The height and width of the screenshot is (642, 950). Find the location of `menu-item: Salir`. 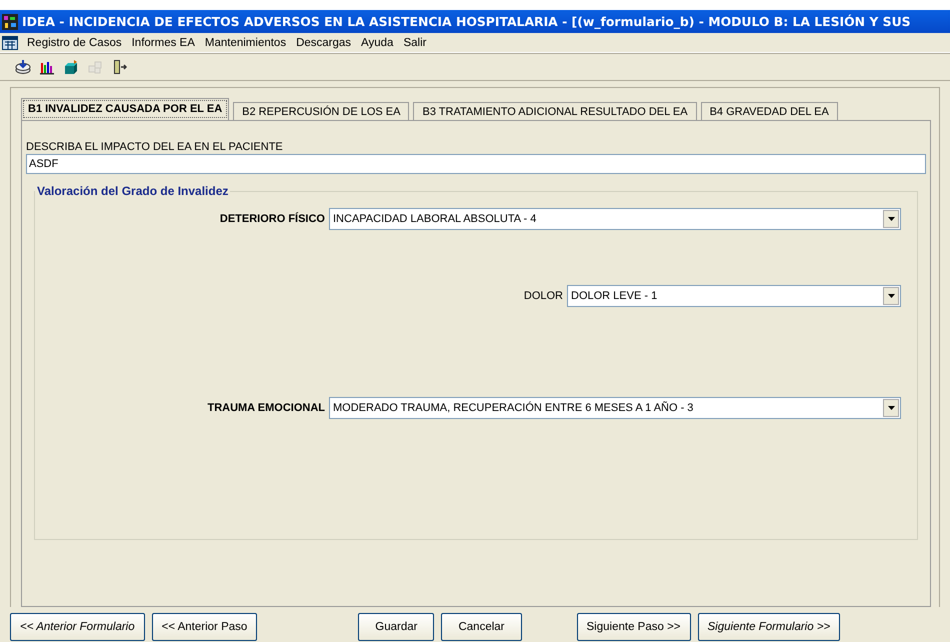

menu-item: Salir is located at coordinates (415, 42).